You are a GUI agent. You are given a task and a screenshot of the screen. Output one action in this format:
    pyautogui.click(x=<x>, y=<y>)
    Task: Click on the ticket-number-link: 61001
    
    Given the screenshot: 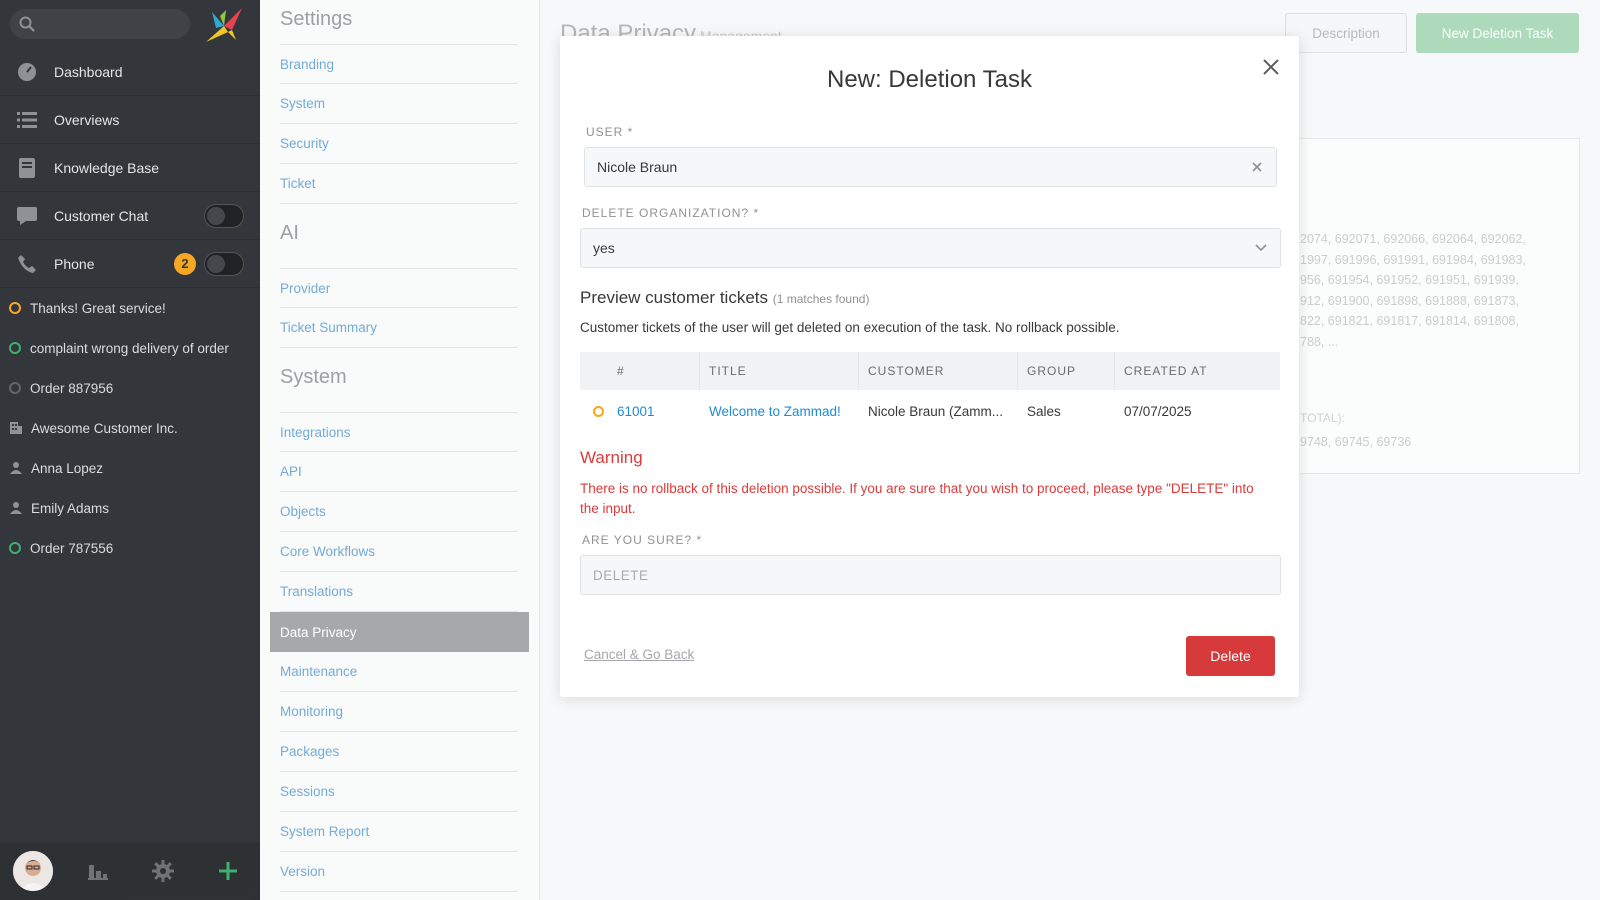 What is the action you would take?
    pyautogui.click(x=636, y=411)
    